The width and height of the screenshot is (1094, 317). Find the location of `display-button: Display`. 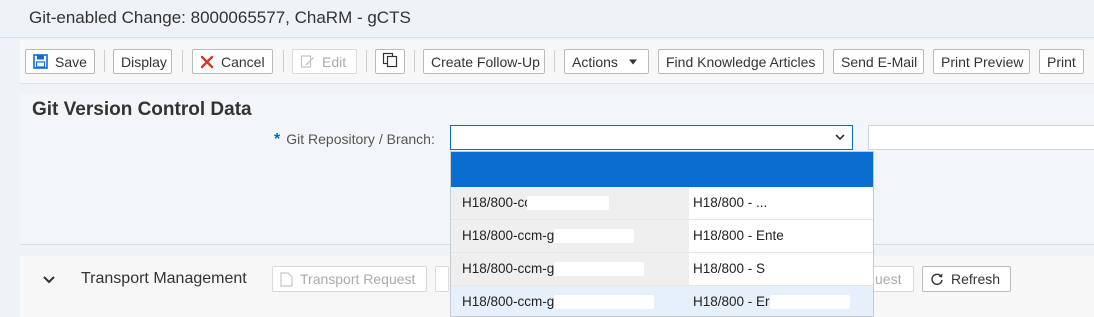

display-button: Display is located at coordinates (142, 61).